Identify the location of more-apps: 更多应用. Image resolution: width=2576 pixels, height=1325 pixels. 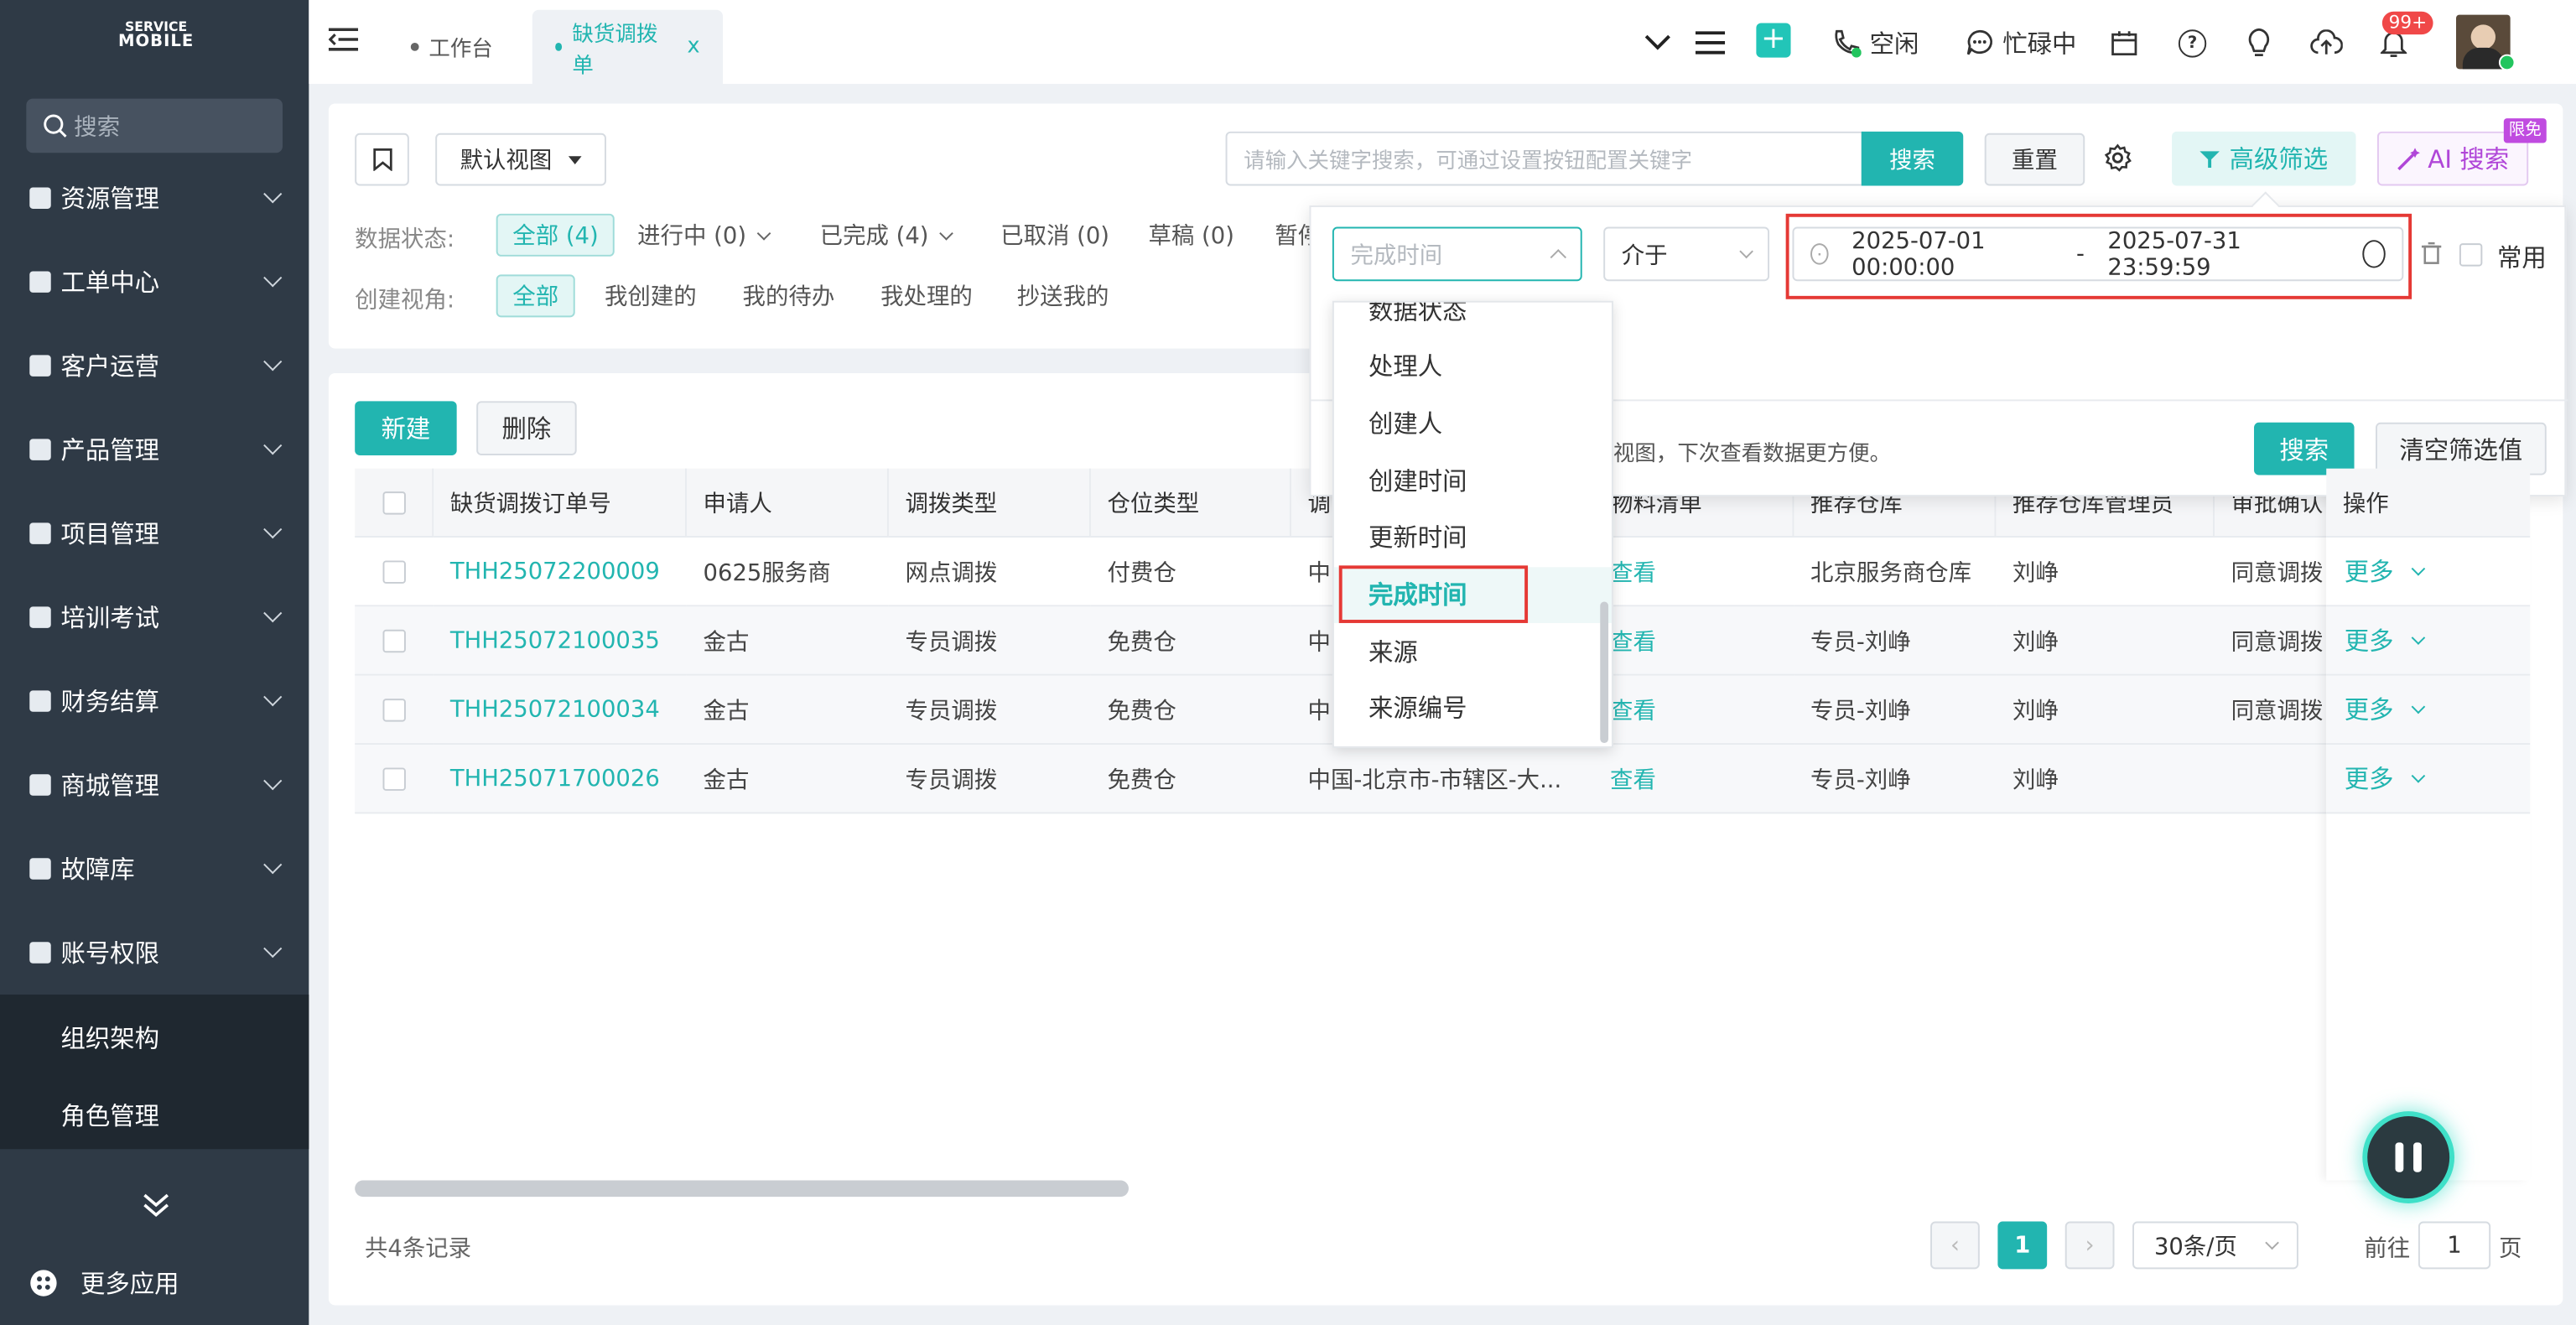
(104, 1282).